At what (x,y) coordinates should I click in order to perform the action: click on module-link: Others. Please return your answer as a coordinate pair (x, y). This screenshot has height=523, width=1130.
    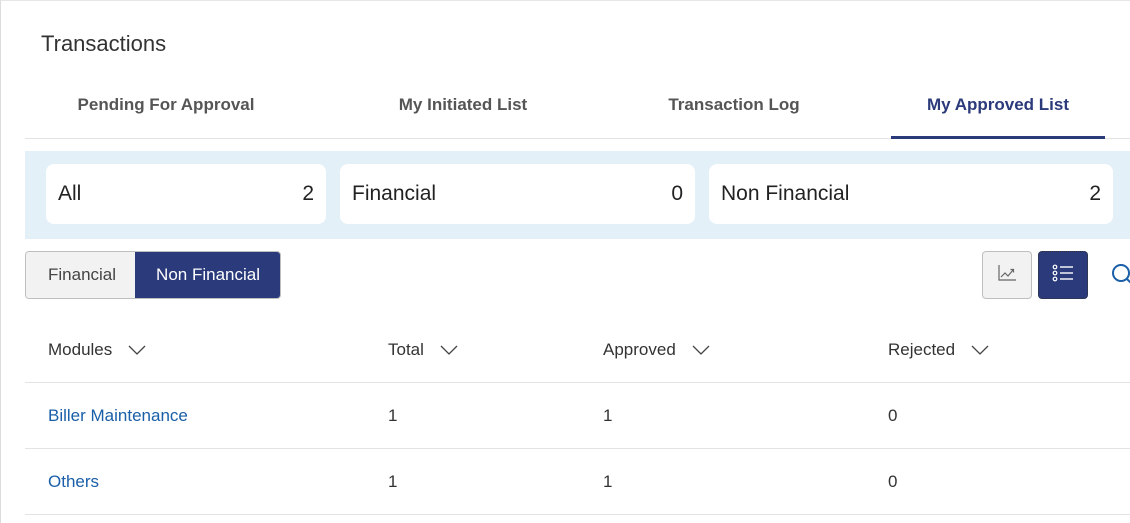
    Looking at the image, I should click on (73, 482).